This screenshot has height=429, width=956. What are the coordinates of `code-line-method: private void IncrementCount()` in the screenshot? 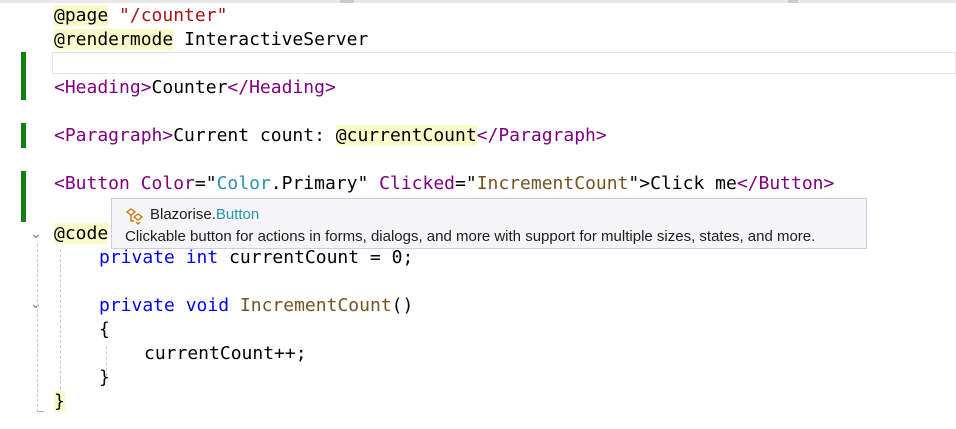 It's located at (256, 306).